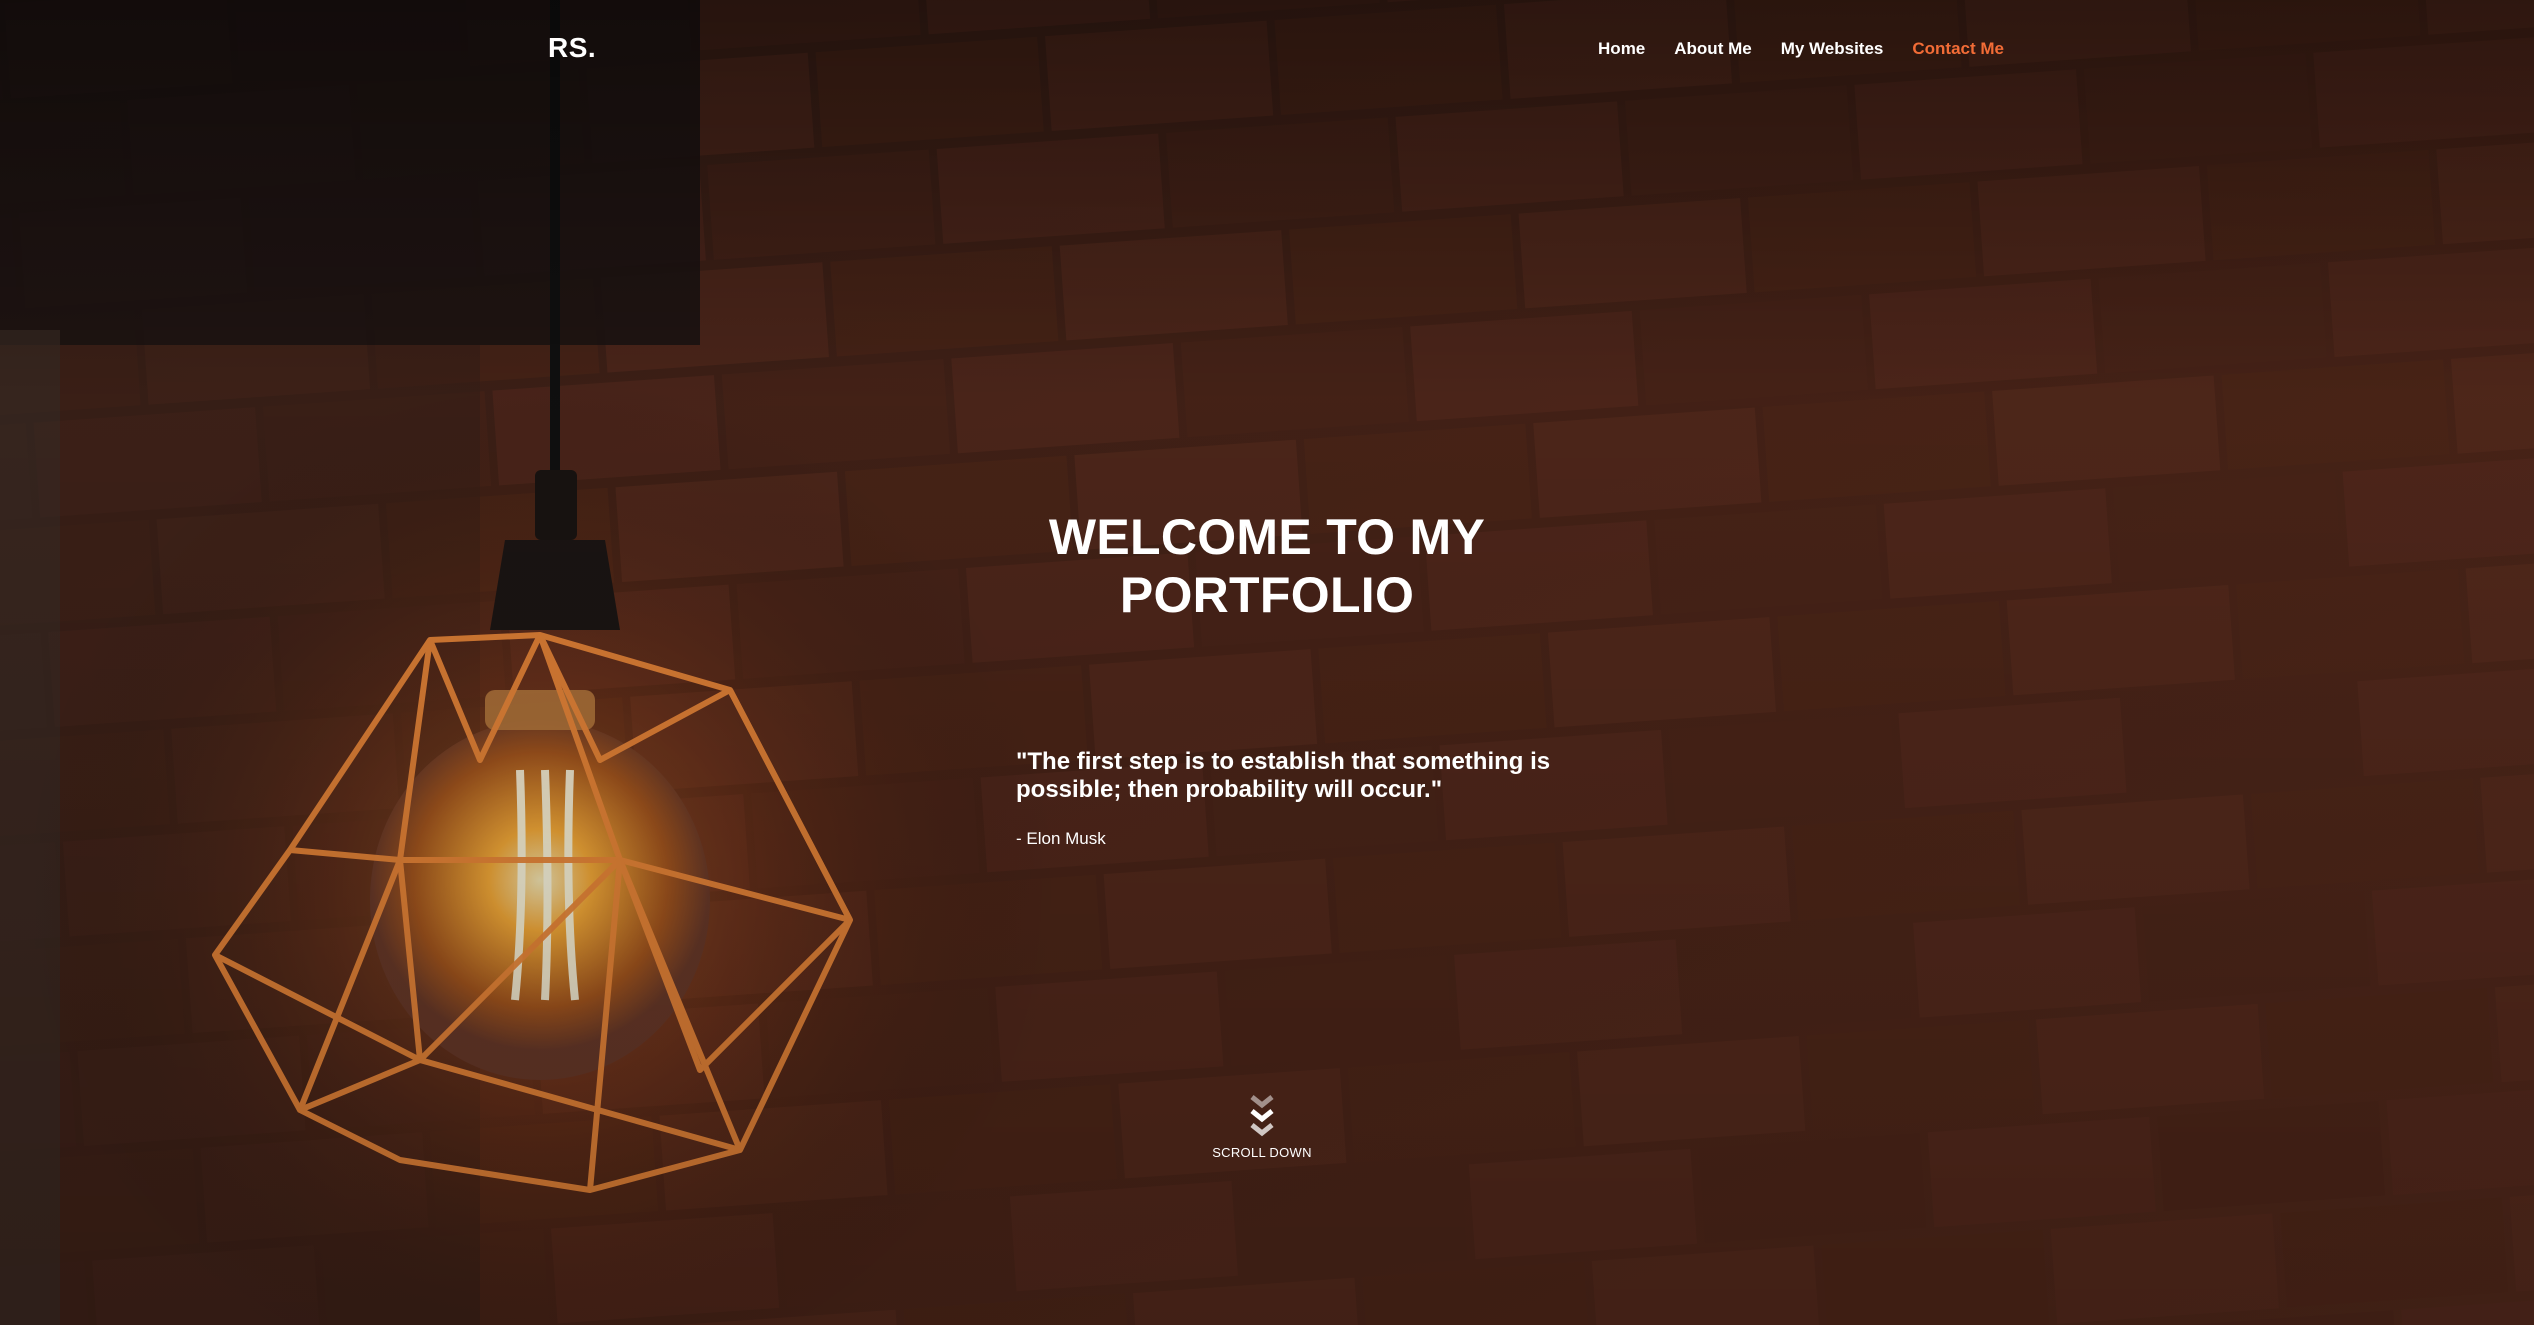  I want to click on nav-my-websites-link: My Websites, so click(1832, 49).